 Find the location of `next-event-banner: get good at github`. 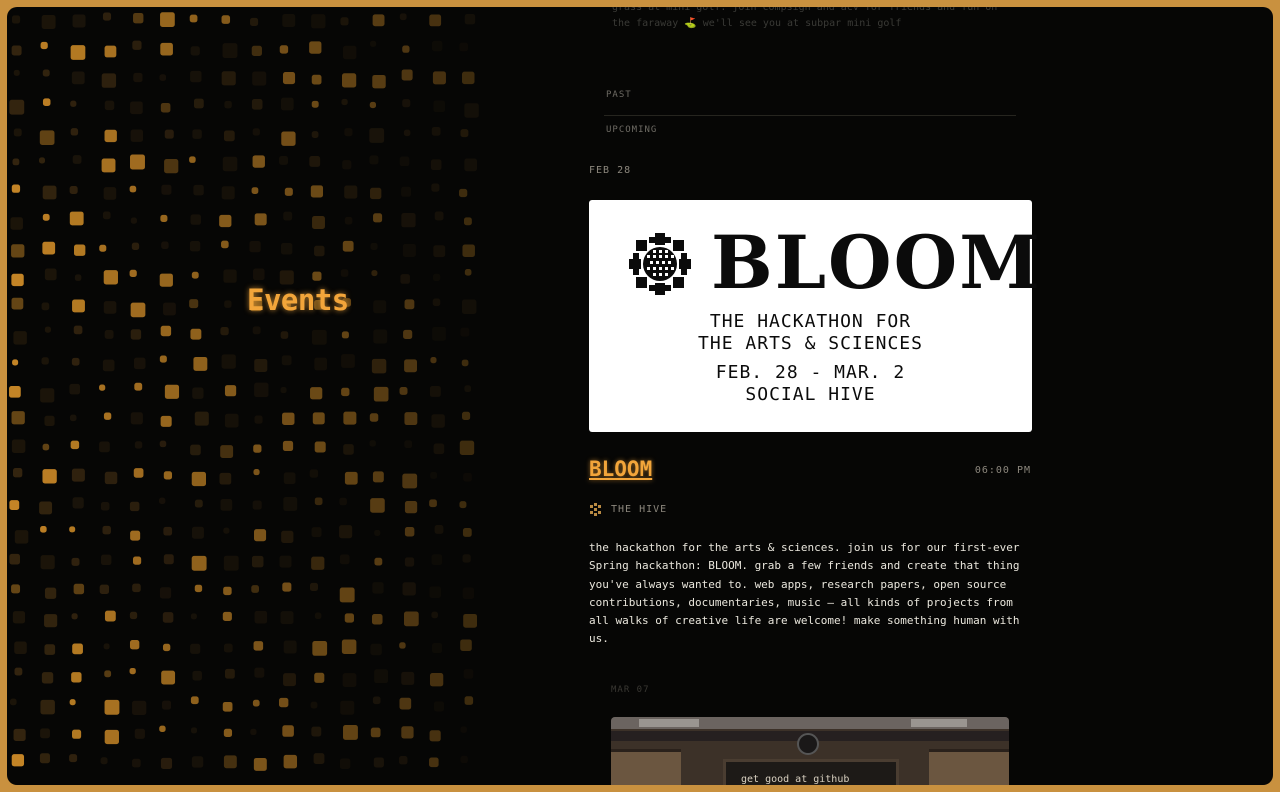

next-event-banner: get good at github is located at coordinates (810, 751).